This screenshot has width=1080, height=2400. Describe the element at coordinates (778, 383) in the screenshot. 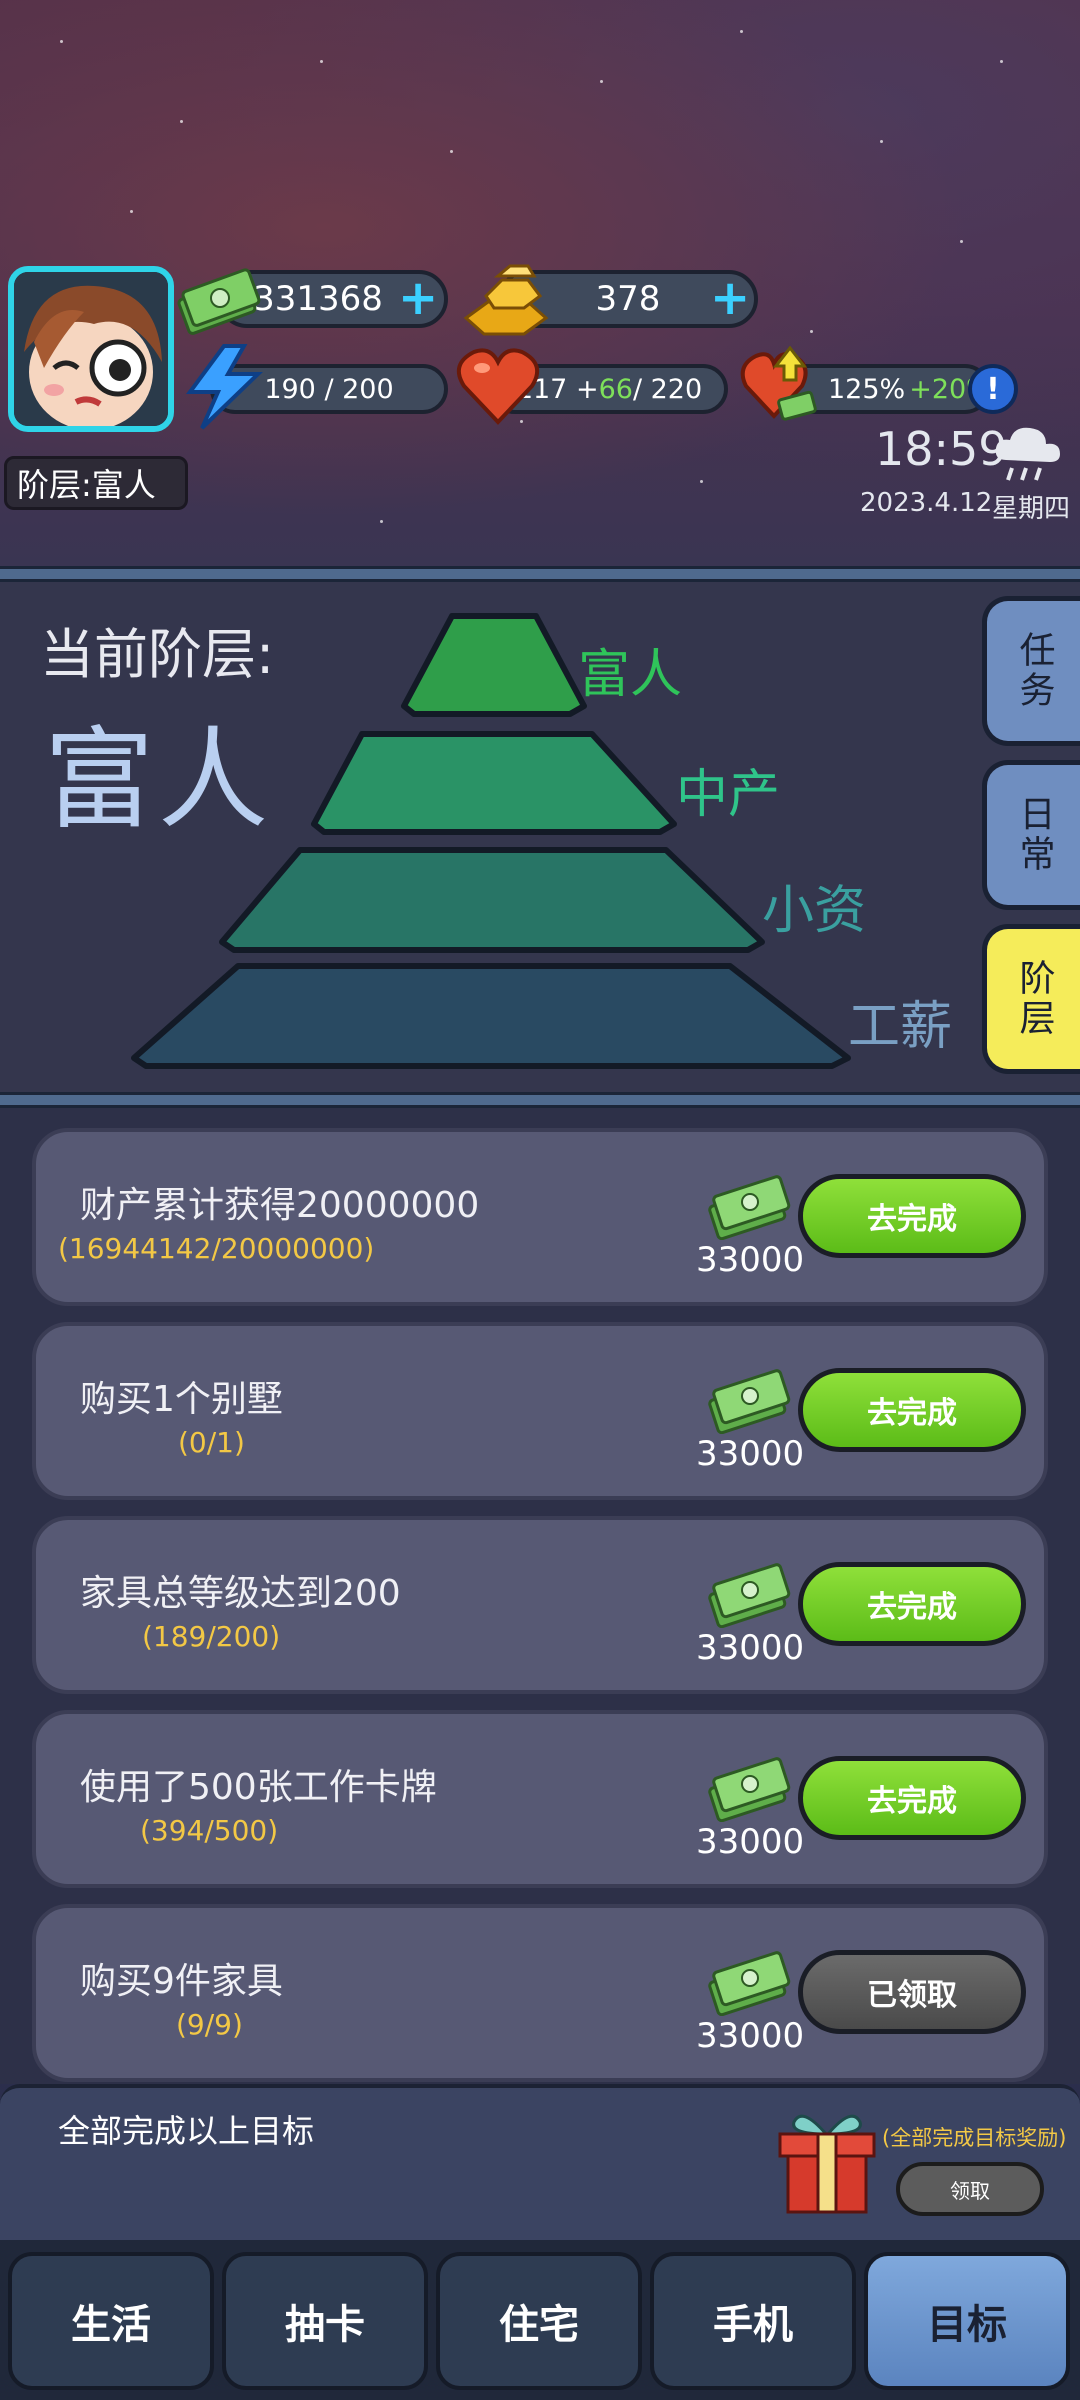

I see `income-heart-icon` at that location.